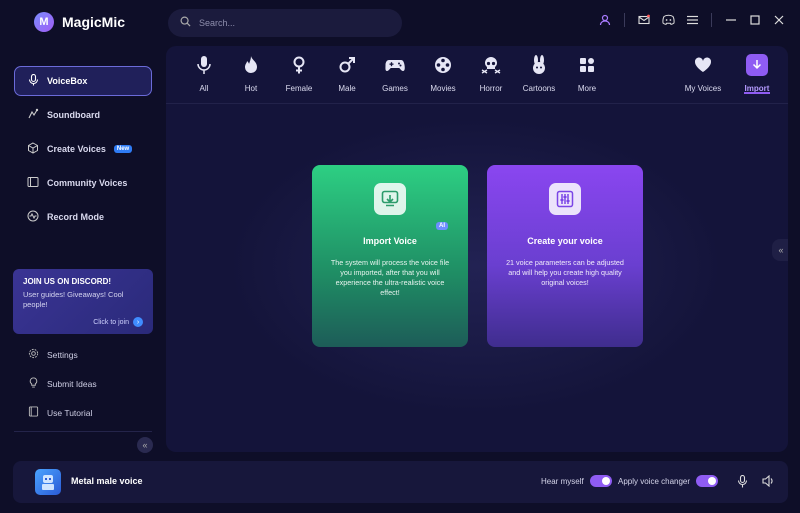  I want to click on search-icon, so click(185, 23).